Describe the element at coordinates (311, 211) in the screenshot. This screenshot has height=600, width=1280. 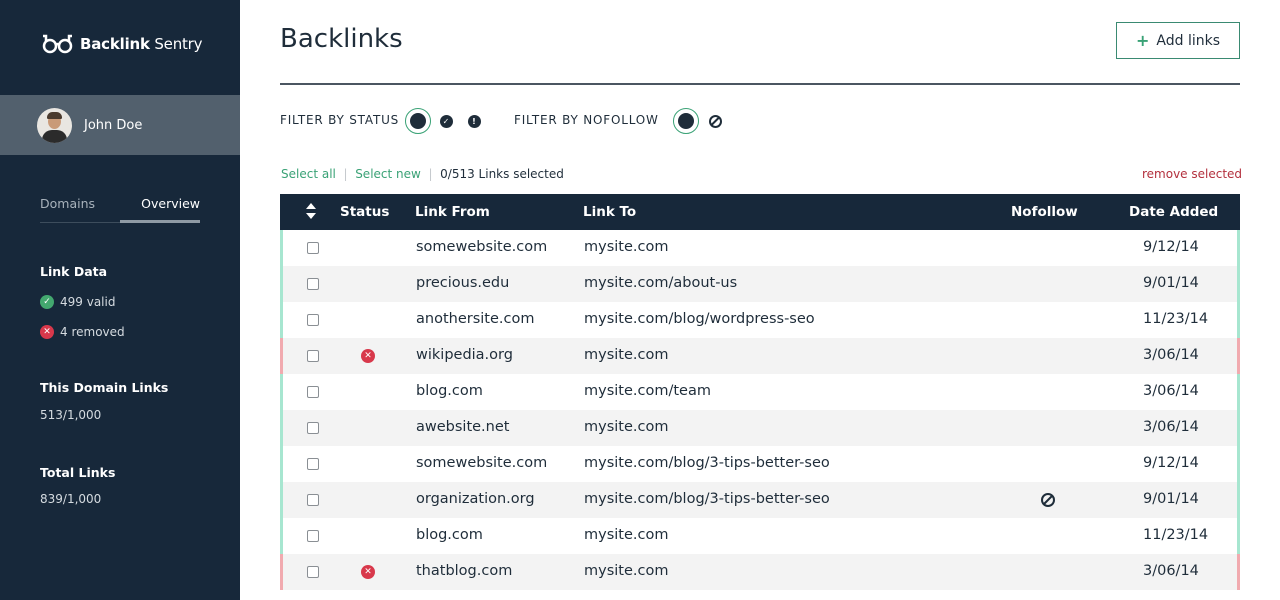
I see `sort-icon` at that location.